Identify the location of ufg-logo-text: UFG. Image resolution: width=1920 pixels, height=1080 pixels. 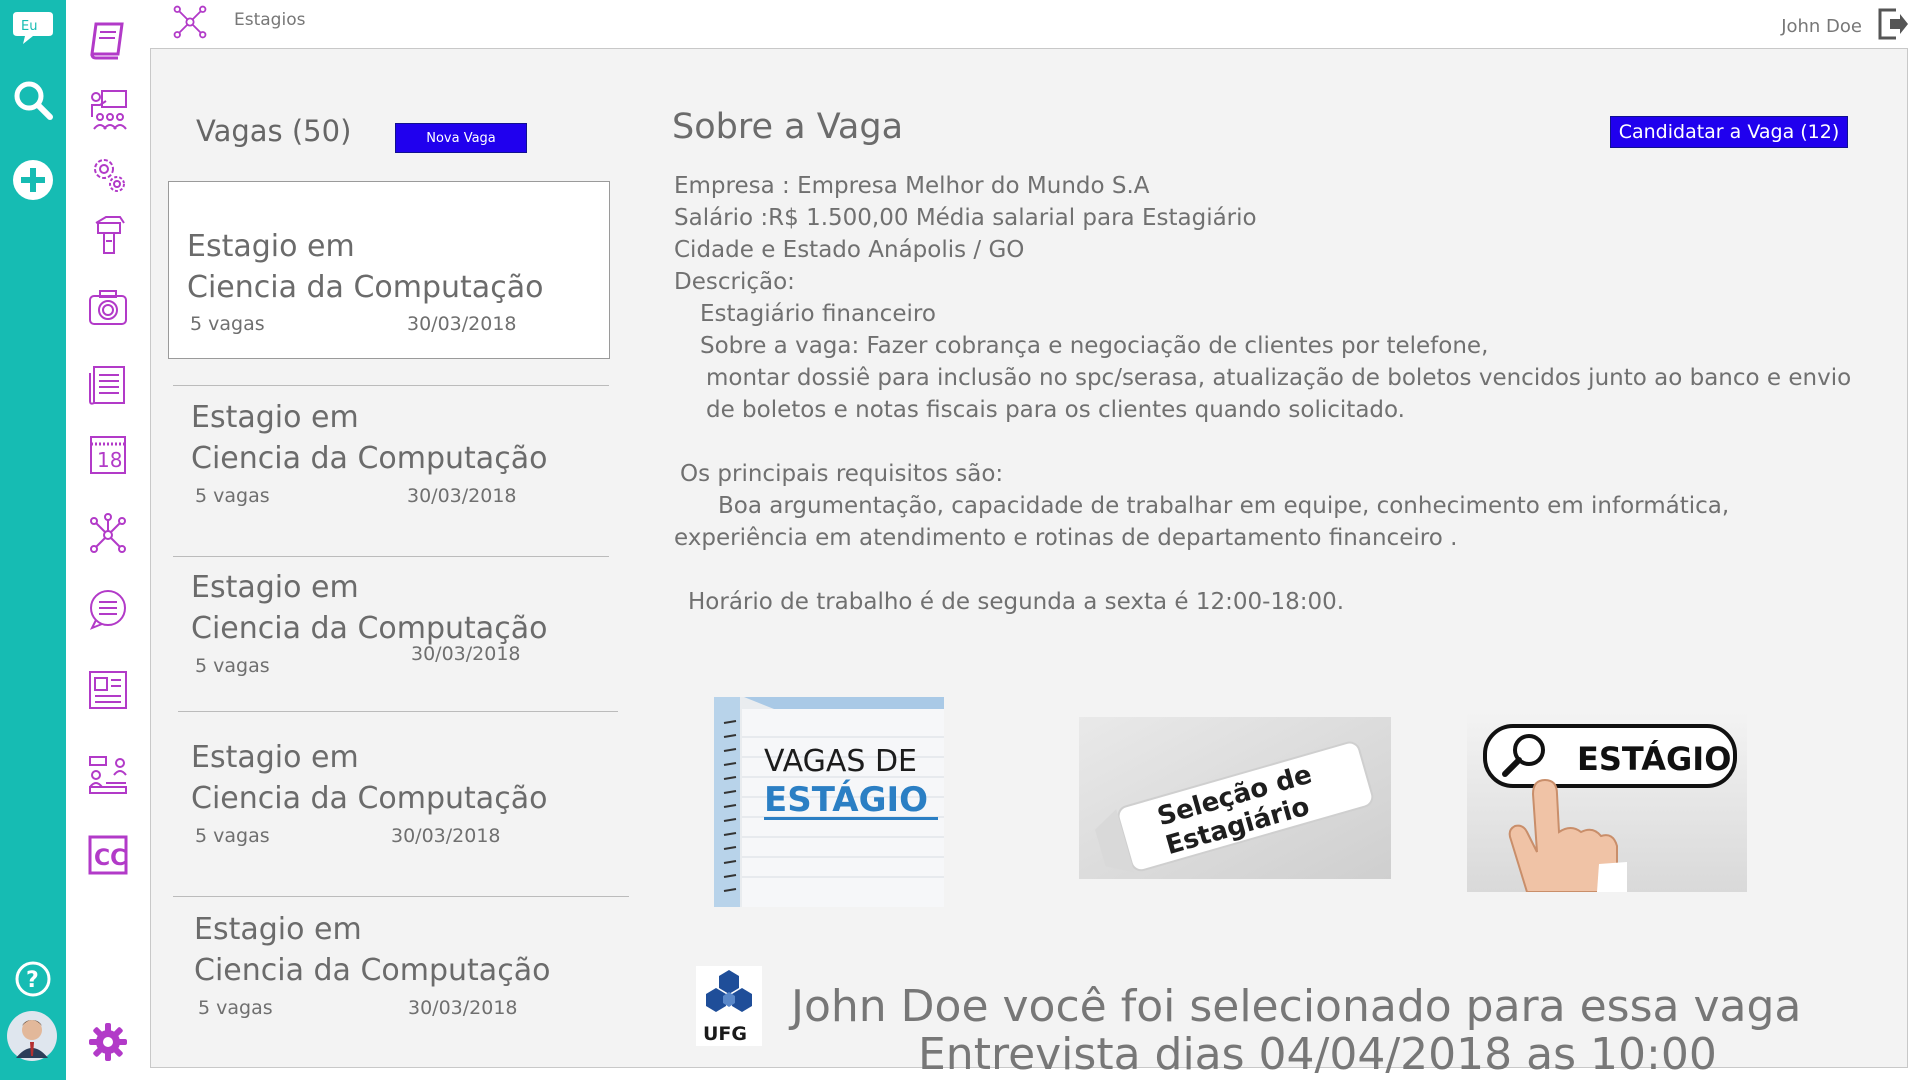
(725, 1034).